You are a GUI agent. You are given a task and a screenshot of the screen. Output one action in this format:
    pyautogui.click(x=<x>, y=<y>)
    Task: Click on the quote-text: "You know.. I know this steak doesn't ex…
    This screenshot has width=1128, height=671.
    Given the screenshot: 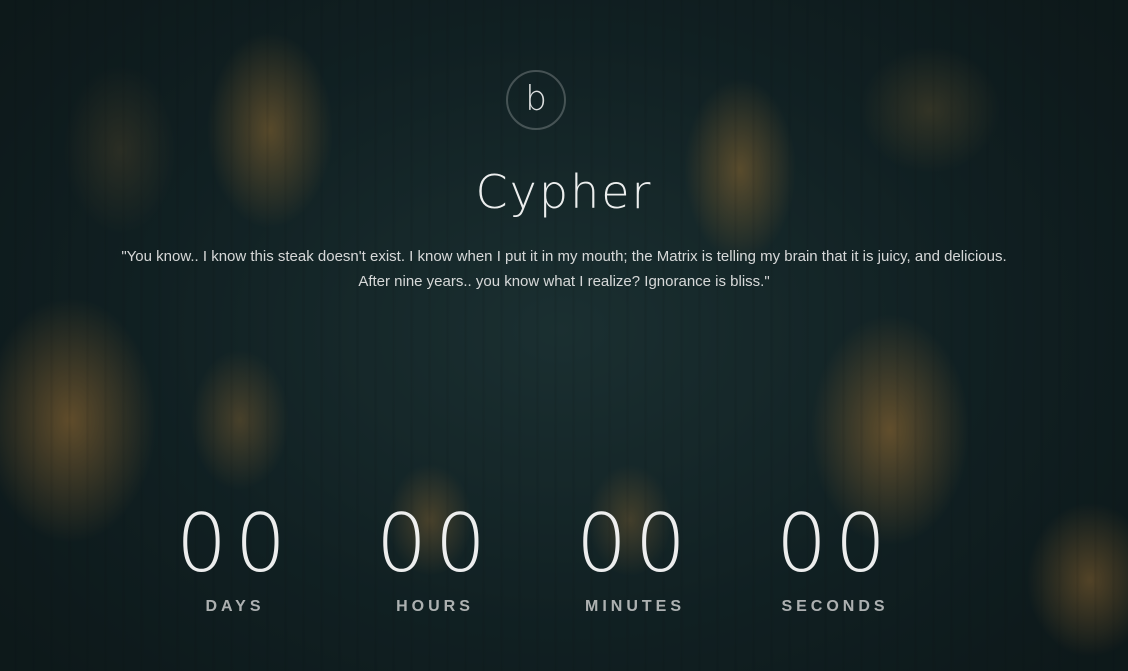 What is the action you would take?
    pyautogui.click(x=564, y=269)
    